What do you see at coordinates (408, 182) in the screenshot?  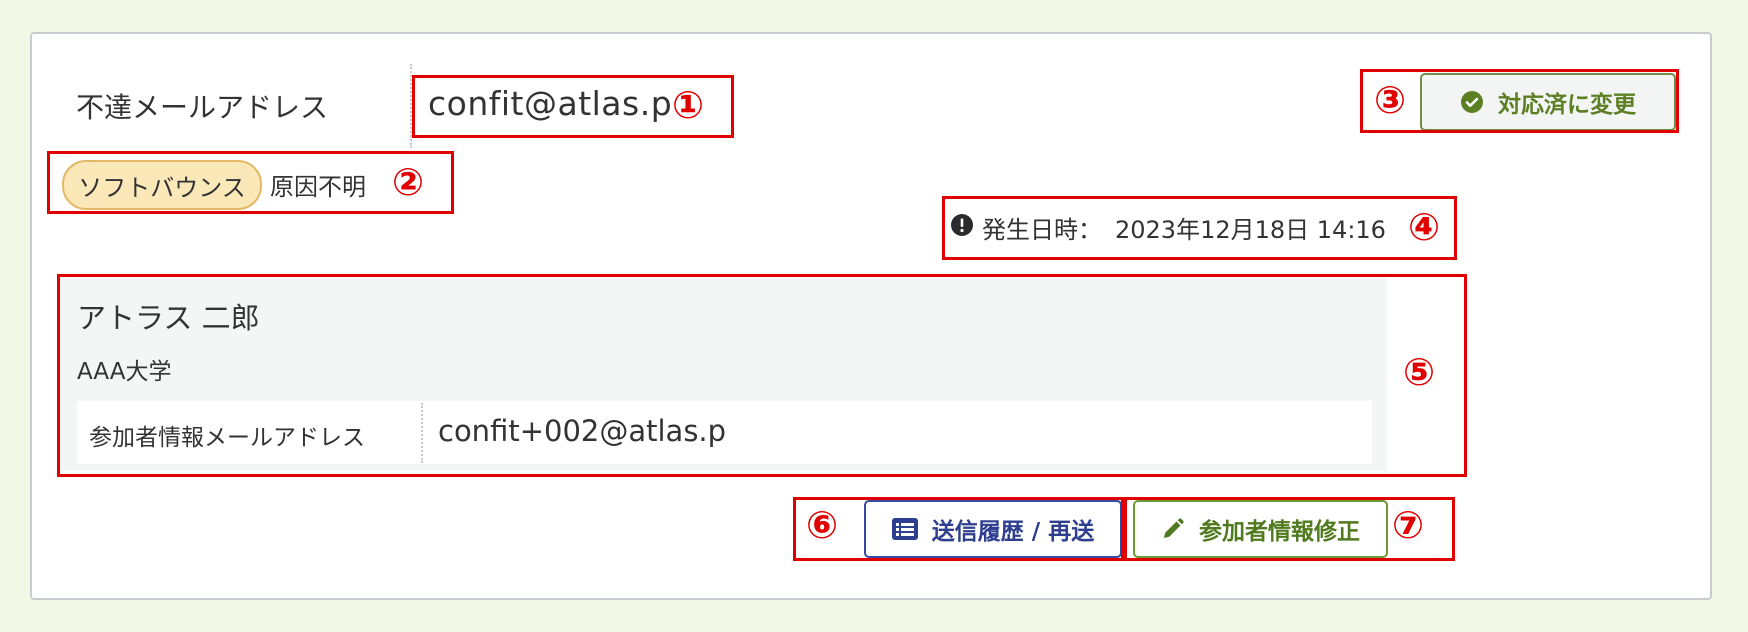 I see `annotation-number-2: ②` at bounding box center [408, 182].